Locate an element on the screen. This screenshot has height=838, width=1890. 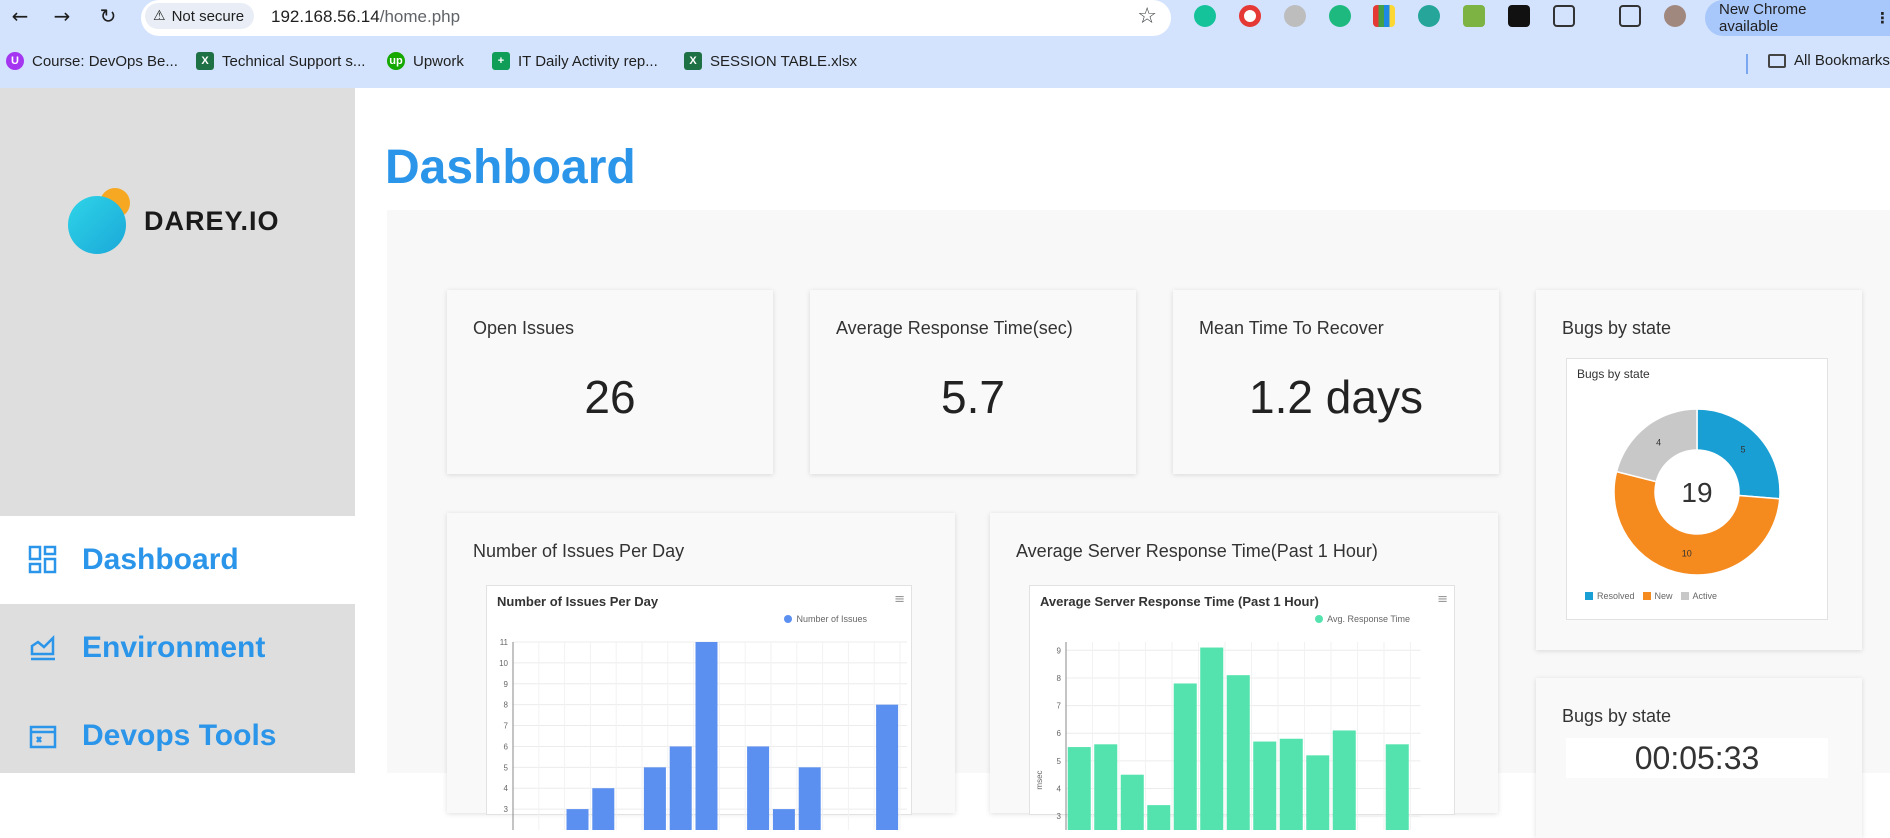
chart-area-icon is located at coordinates (42, 647).